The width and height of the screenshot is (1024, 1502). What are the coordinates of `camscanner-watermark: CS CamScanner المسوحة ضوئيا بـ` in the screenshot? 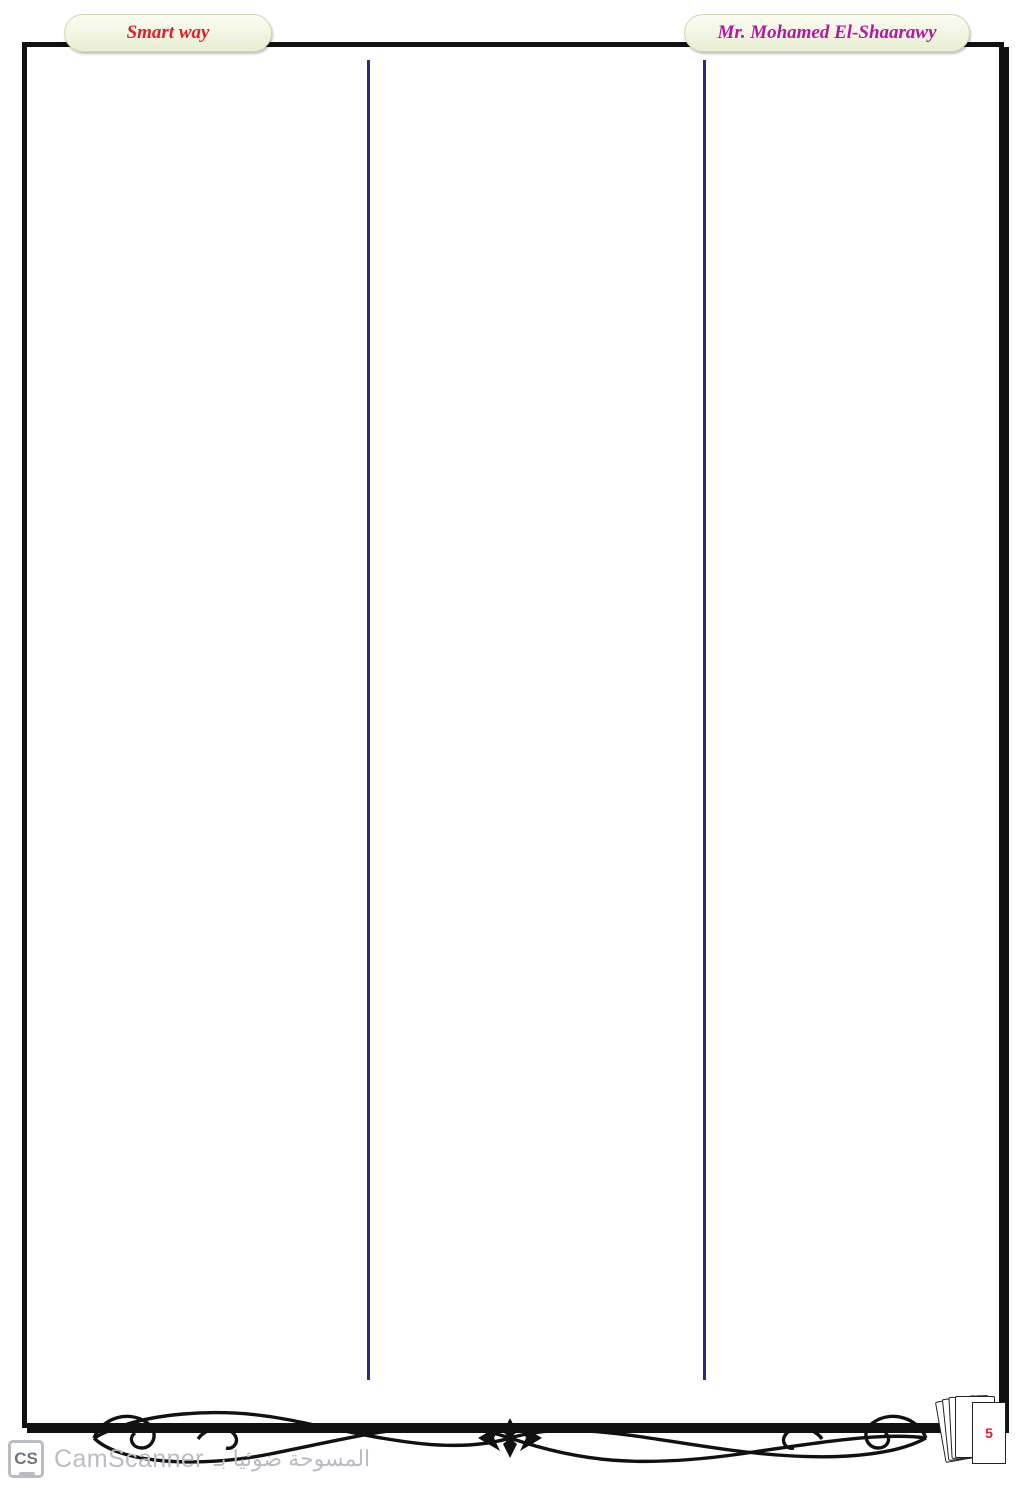 It's located at (189, 1459).